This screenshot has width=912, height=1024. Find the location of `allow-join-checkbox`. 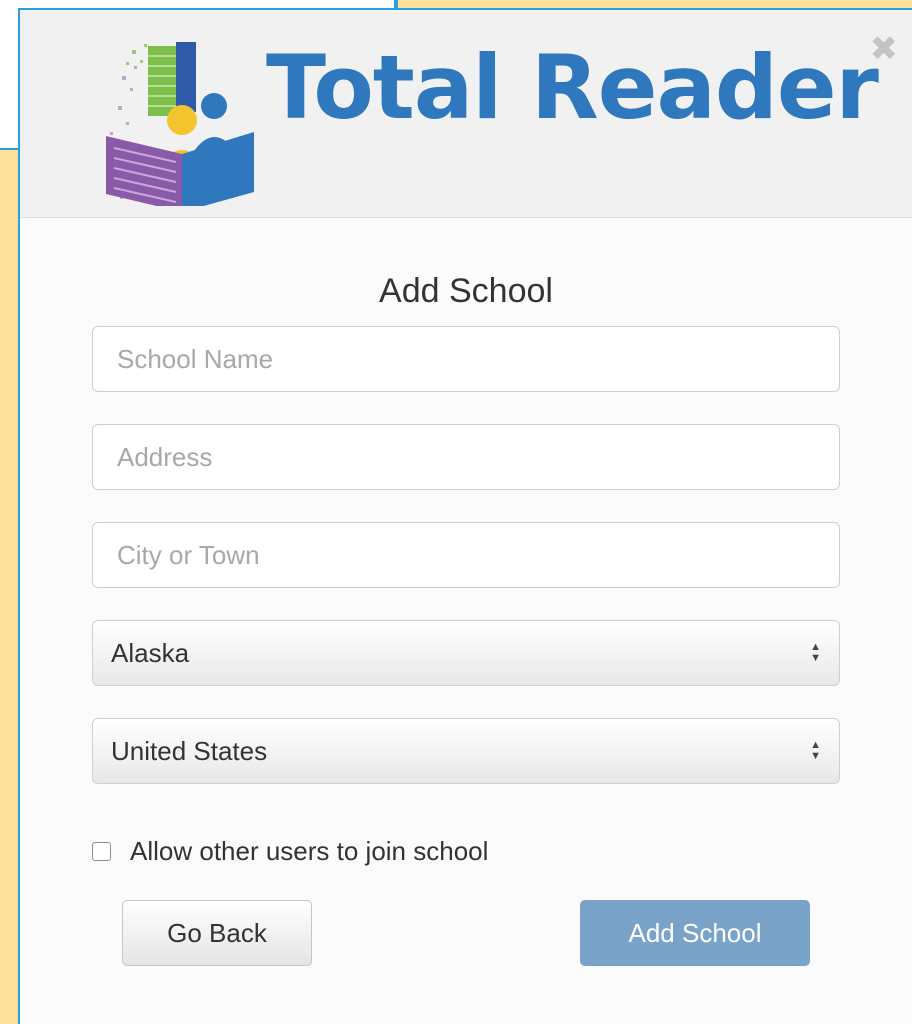

allow-join-checkbox is located at coordinates (101, 851).